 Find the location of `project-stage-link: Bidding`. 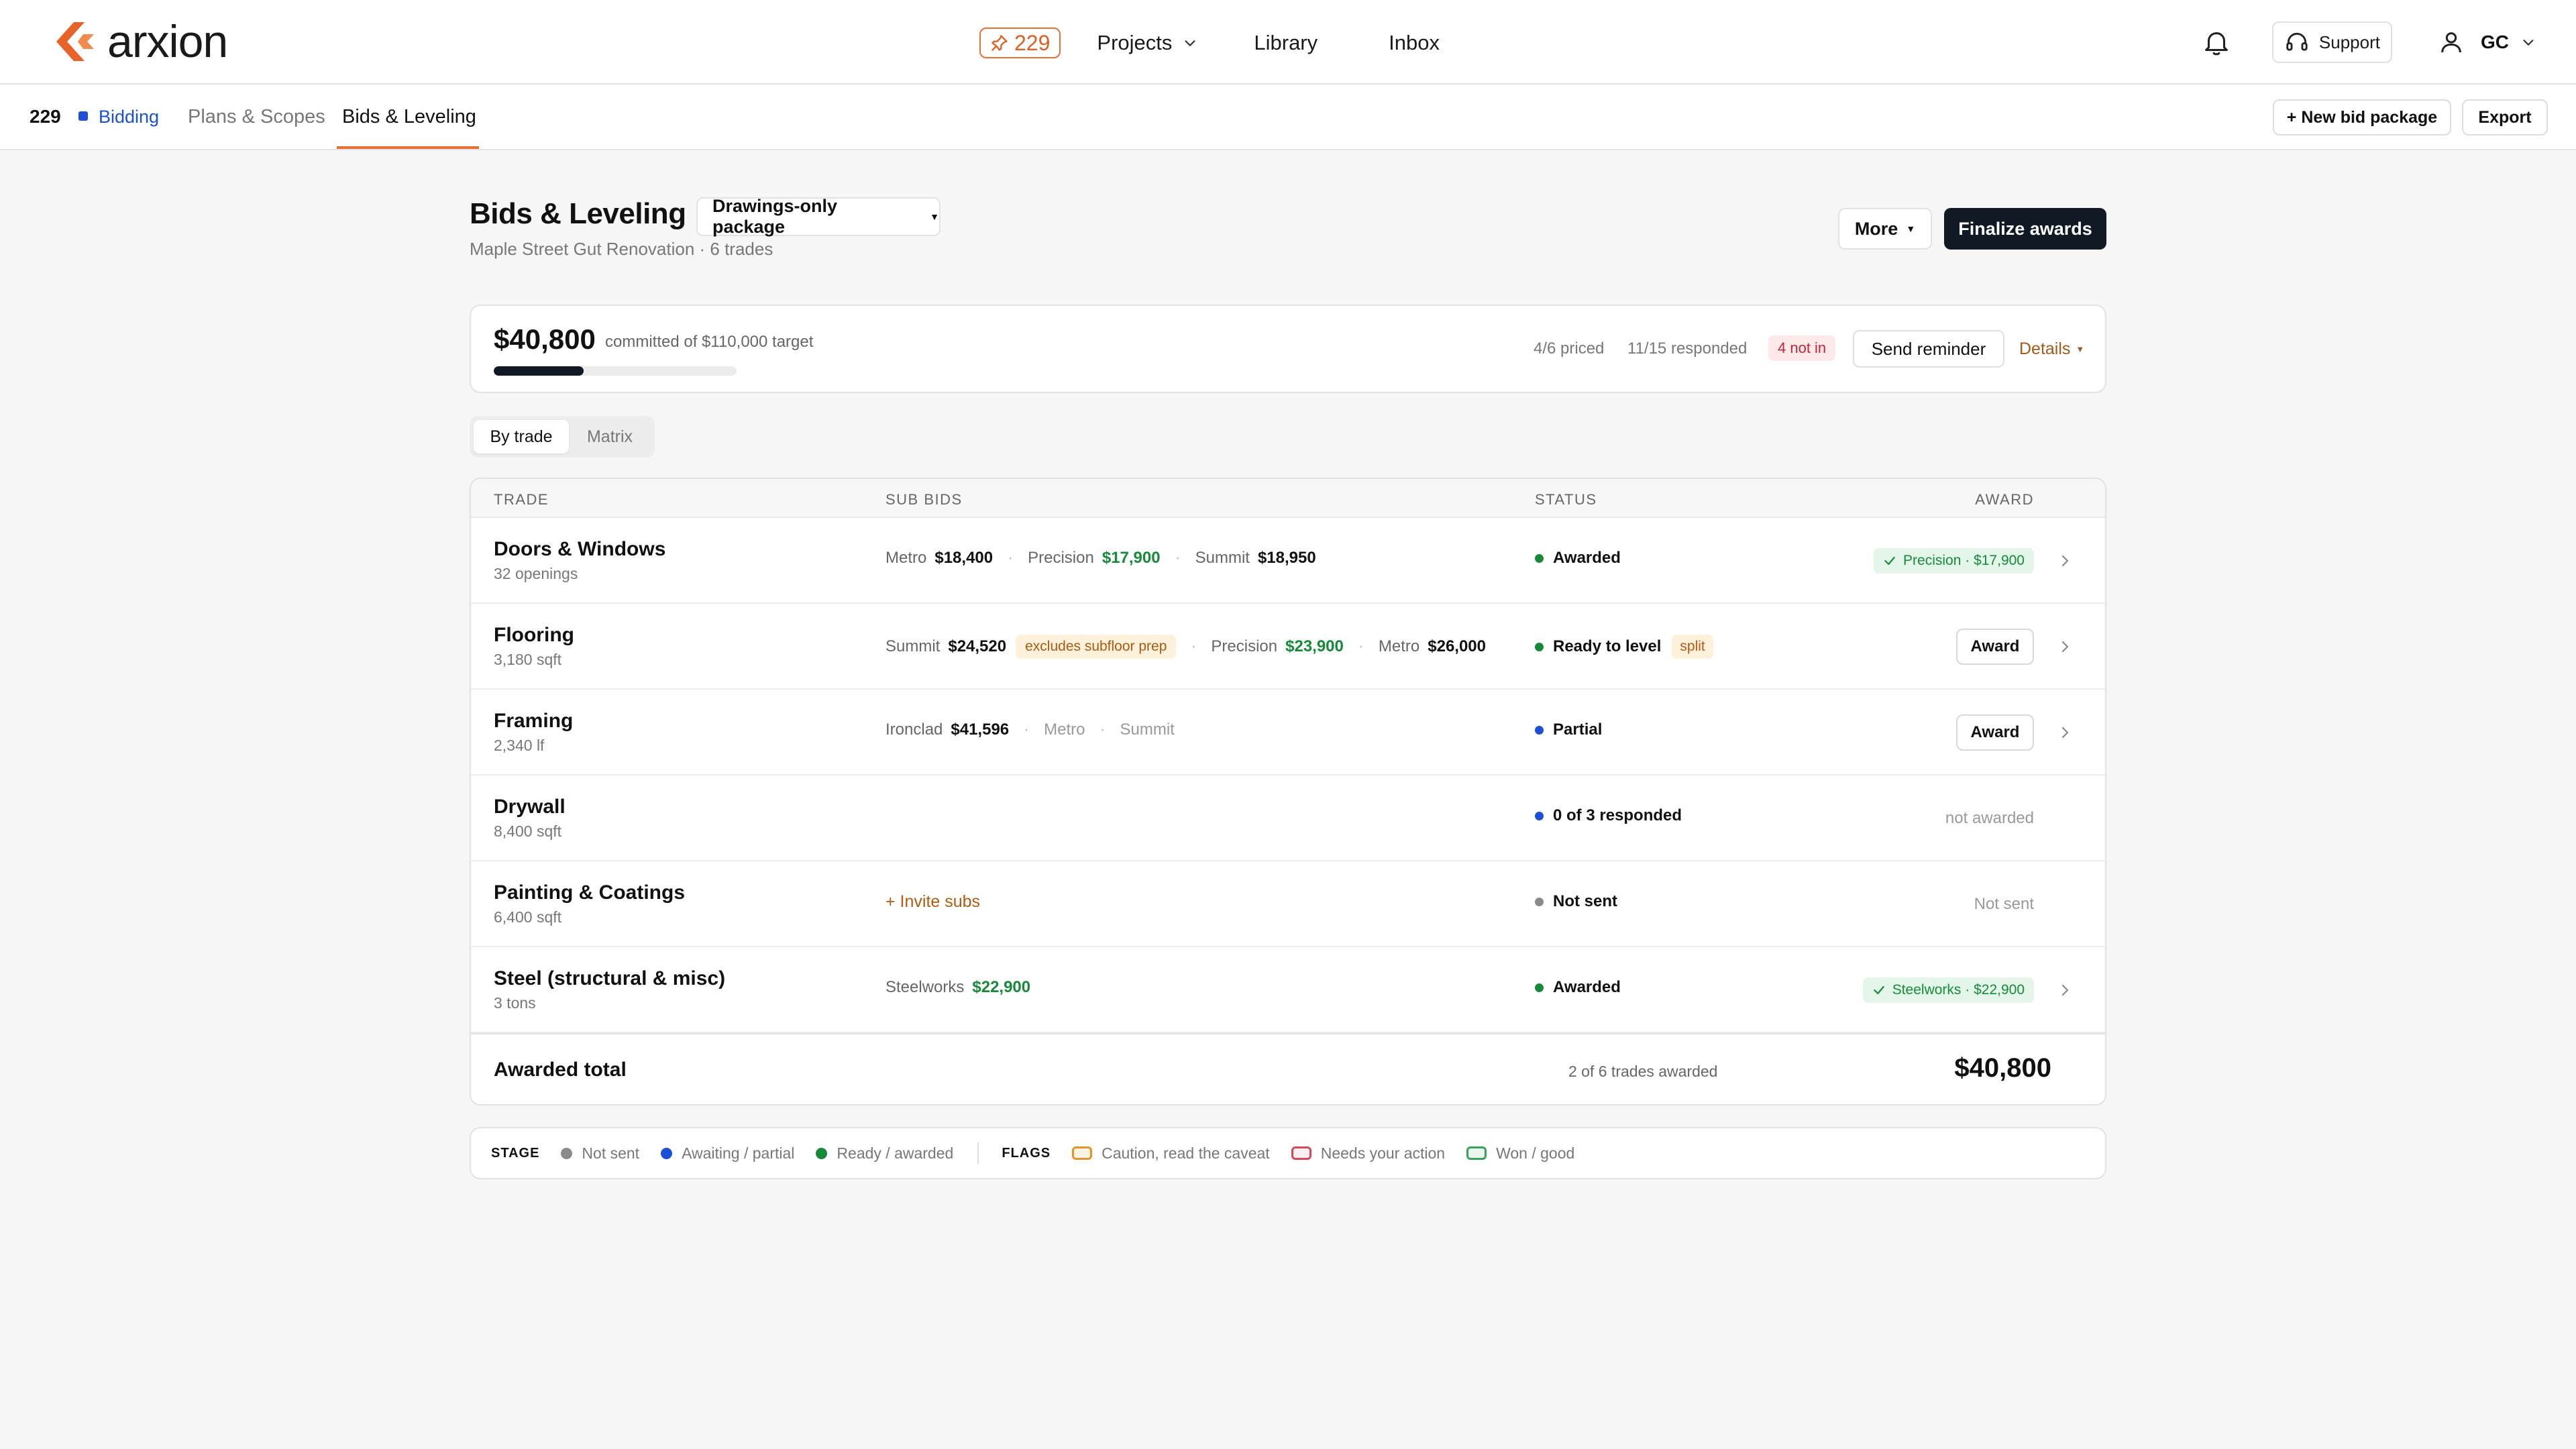

project-stage-link: Bidding is located at coordinates (129, 117).